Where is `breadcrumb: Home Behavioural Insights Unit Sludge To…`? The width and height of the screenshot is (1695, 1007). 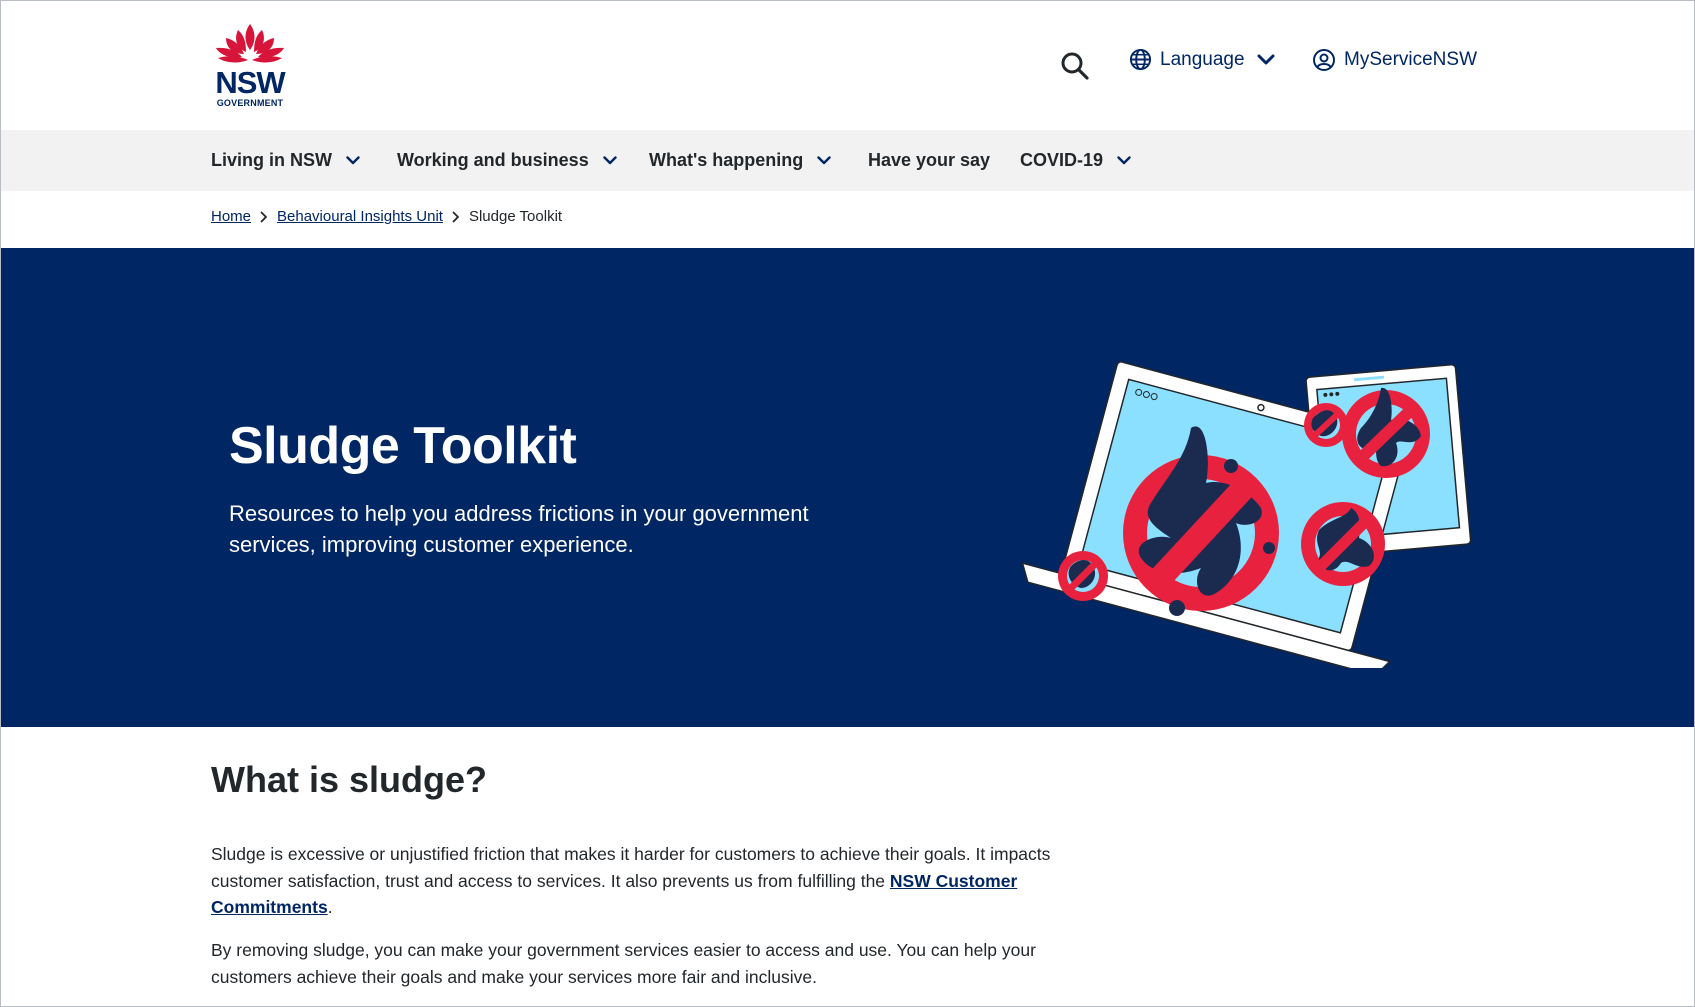 breadcrumb: Home Behavioural Insights Unit Sludge To… is located at coordinates (386, 216).